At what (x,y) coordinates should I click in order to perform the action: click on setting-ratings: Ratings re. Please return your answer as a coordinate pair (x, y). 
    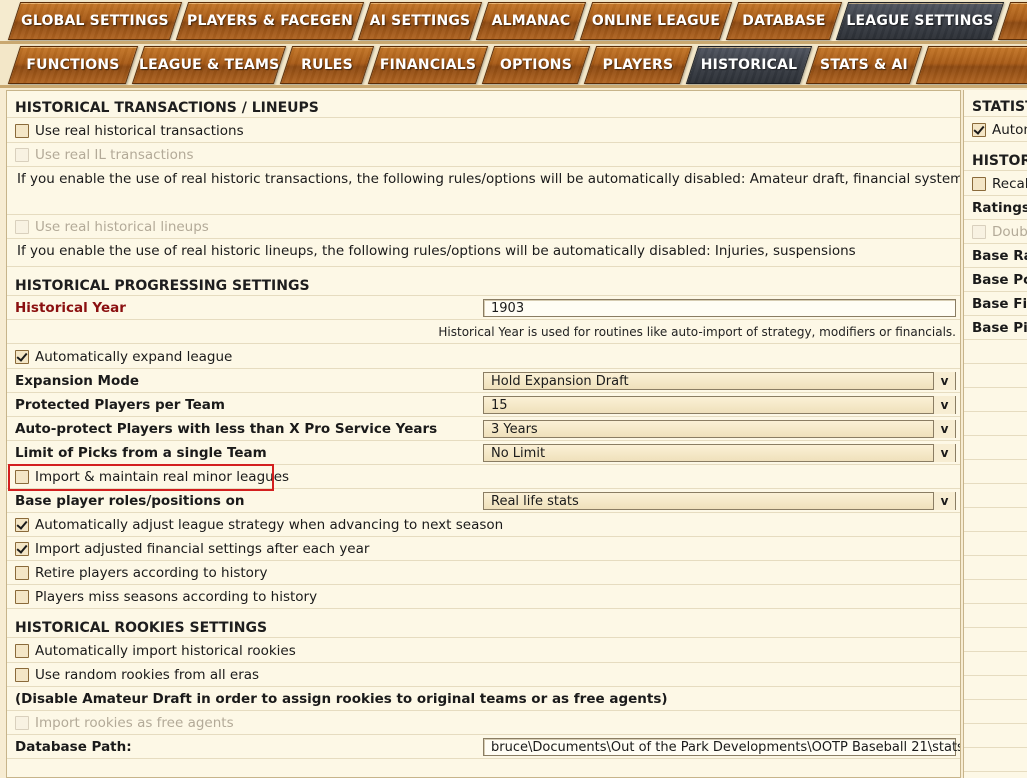
    Looking at the image, I should click on (995, 208).